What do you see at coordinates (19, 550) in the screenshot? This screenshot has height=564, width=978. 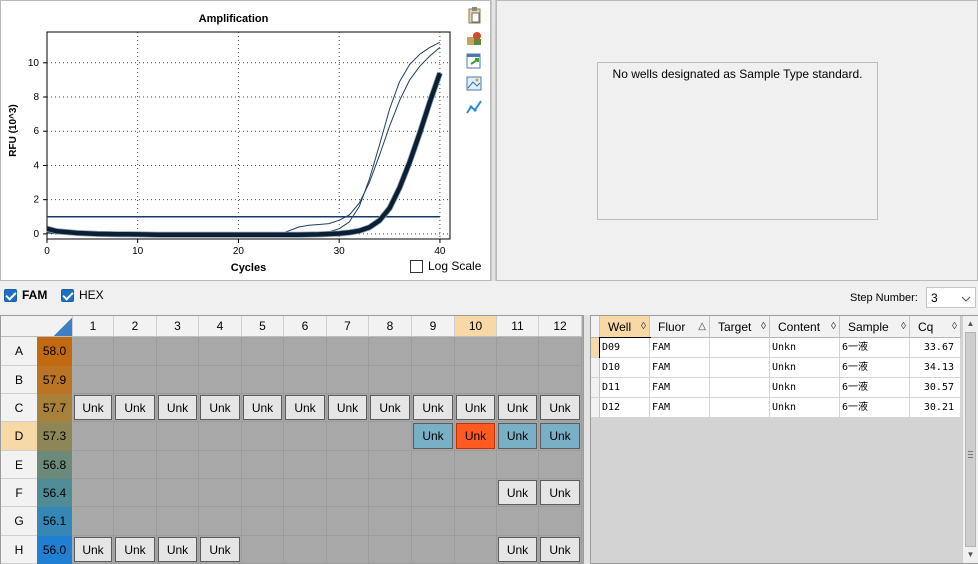 I see `plate-row-header: H` at bounding box center [19, 550].